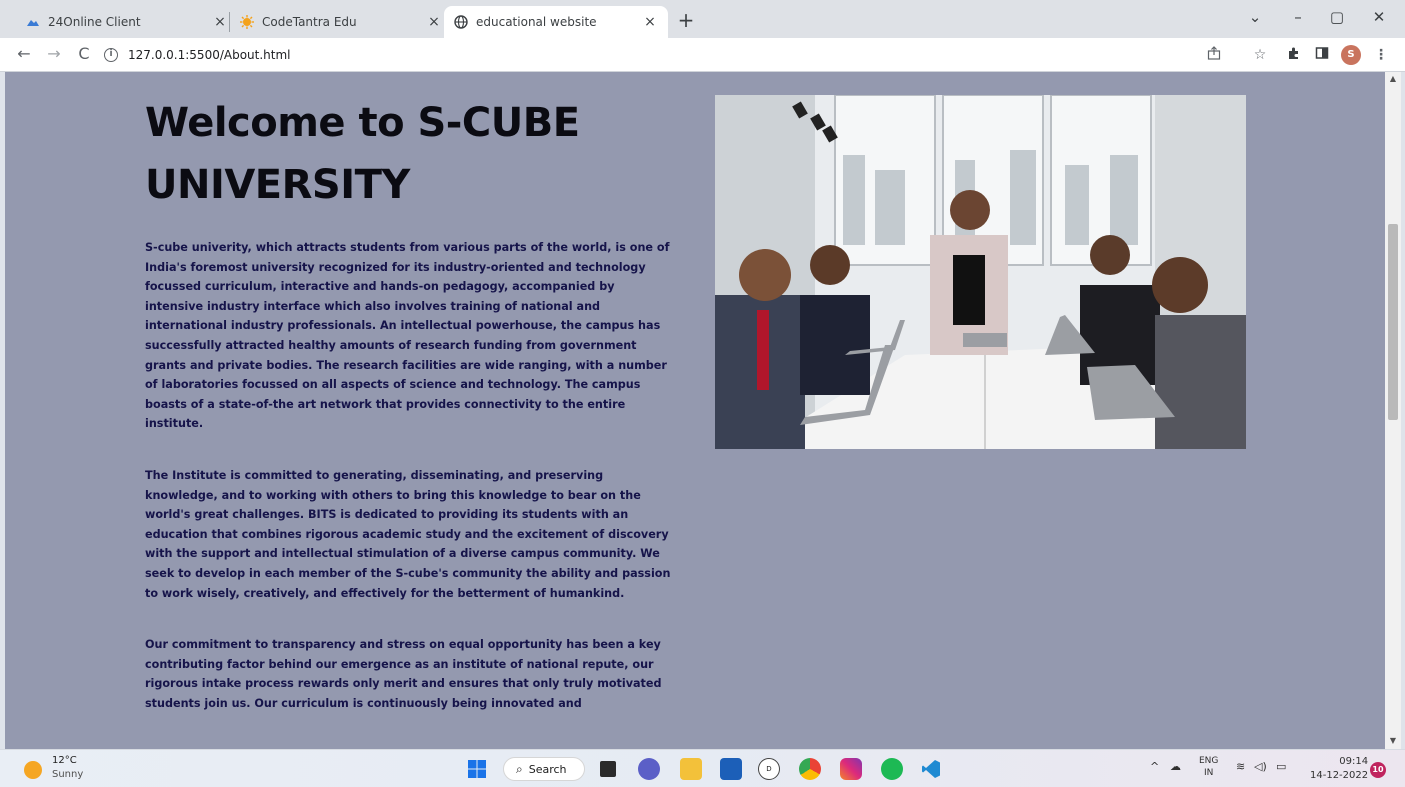  What do you see at coordinates (1255, 17) in the screenshot?
I see `tab-search-dropdown-icon: ⌄` at bounding box center [1255, 17].